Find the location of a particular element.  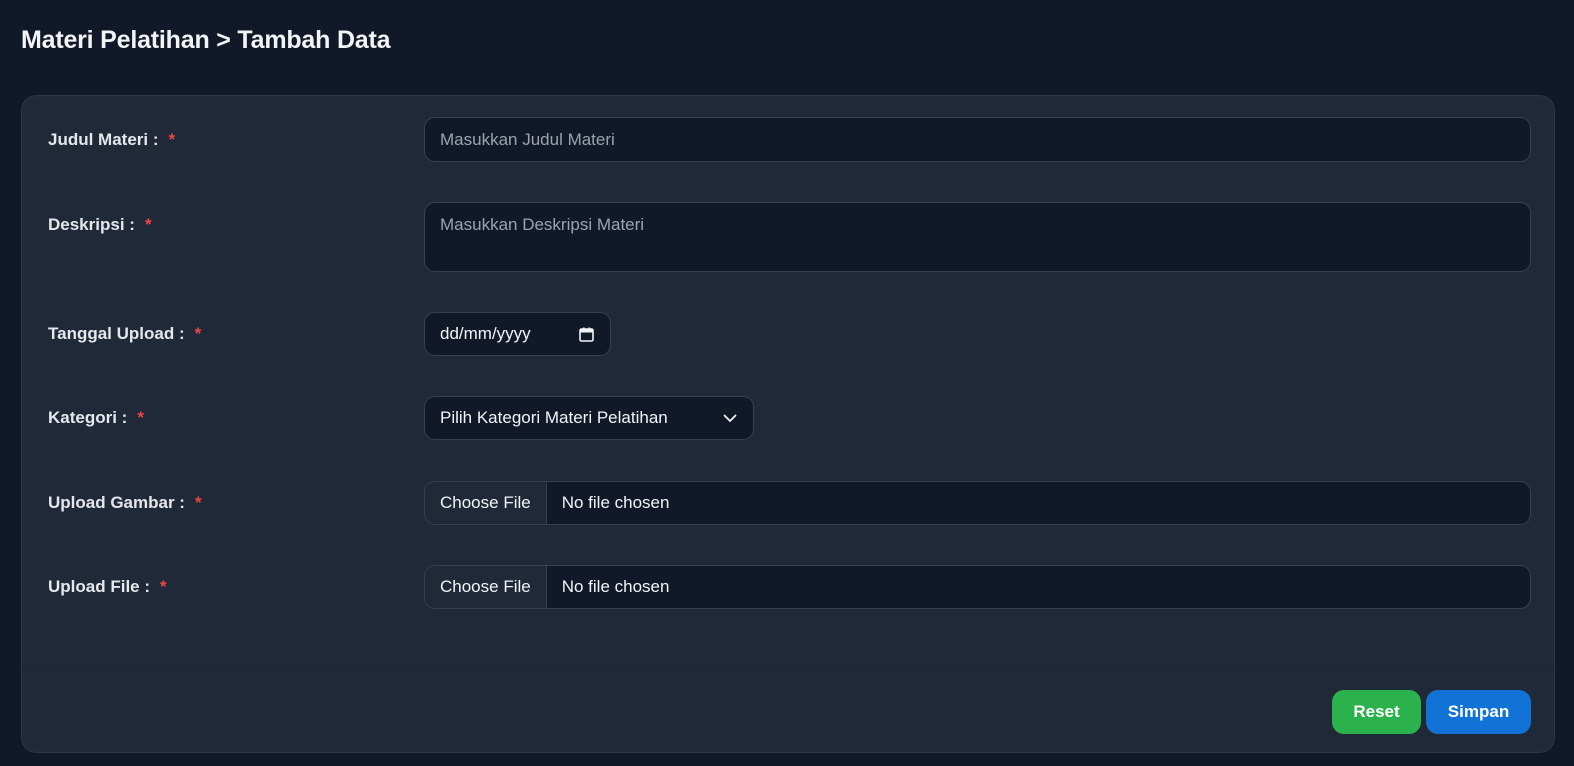

tanggal-date-input: dd/mm/yyyy is located at coordinates (517, 334).